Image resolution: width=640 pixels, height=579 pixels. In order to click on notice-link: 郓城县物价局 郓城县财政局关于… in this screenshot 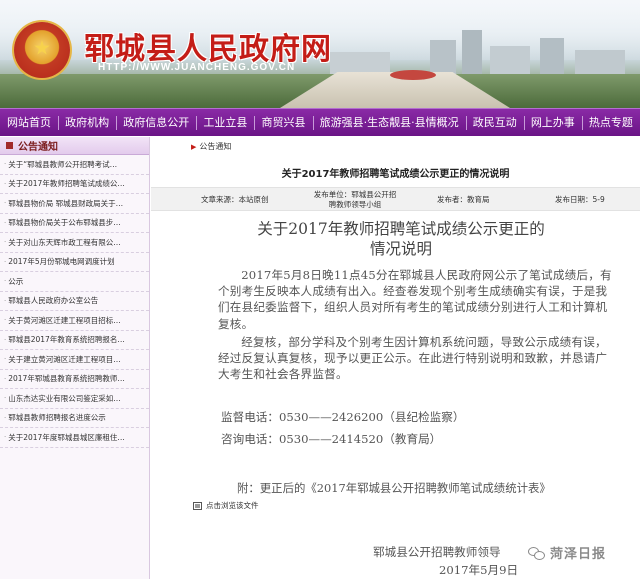, I will do `click(65, 203)`.